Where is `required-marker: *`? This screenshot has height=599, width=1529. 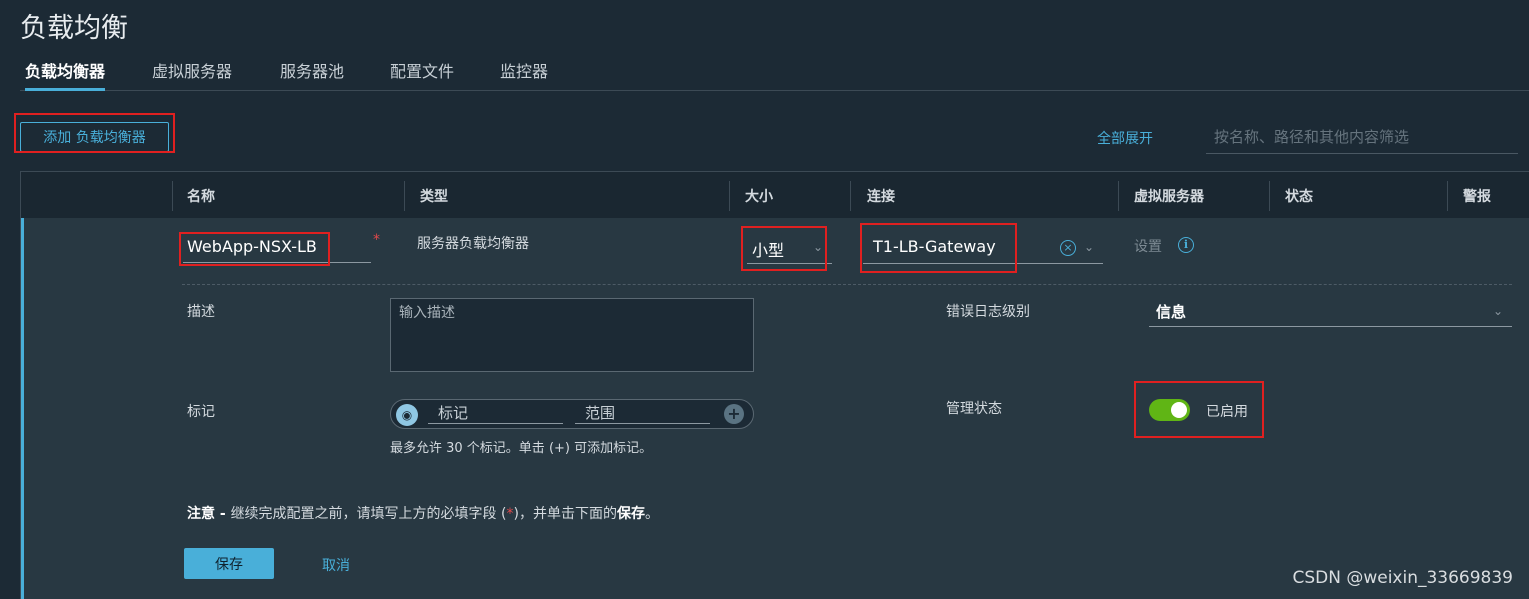
required-marker: * is located at coordinates (376, 240).